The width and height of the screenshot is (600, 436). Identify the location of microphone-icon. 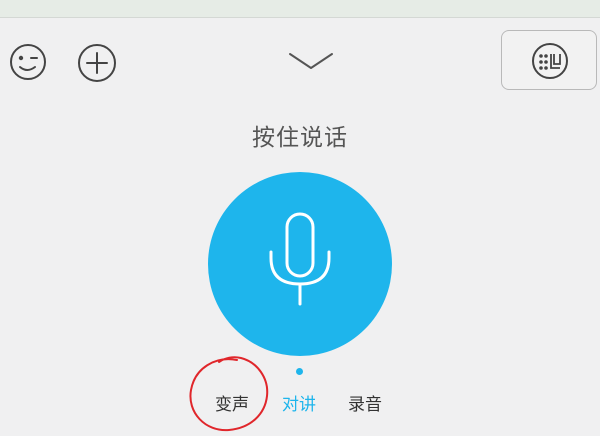
(300, 259).